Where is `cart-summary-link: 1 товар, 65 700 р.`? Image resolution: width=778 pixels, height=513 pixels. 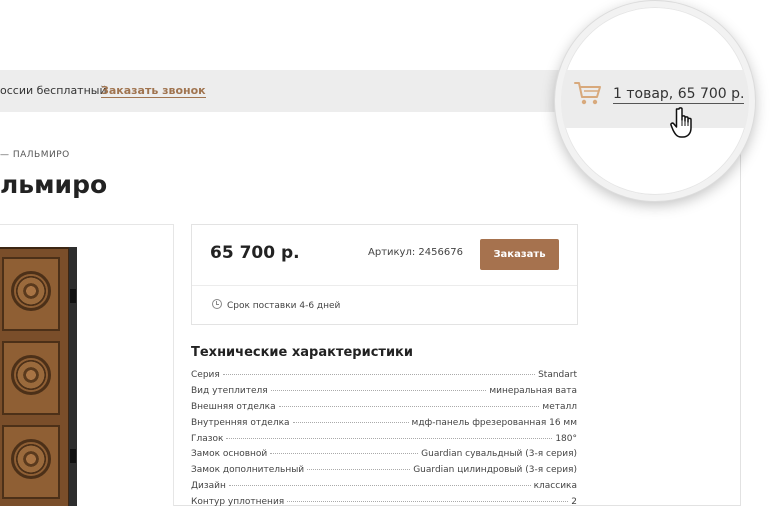 cart-summary-link: 1 товар, 65 700 р. is located at coordinates (679, 95).